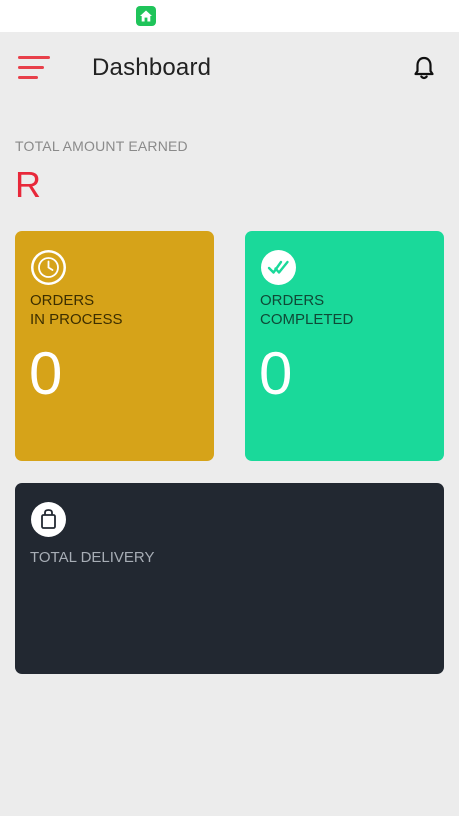  What do you see at coordinates (76, 310) in the screenshot?
I see `orders-in-process-label: ORDERS IN PROCESS` at bounding box center [76, 310].